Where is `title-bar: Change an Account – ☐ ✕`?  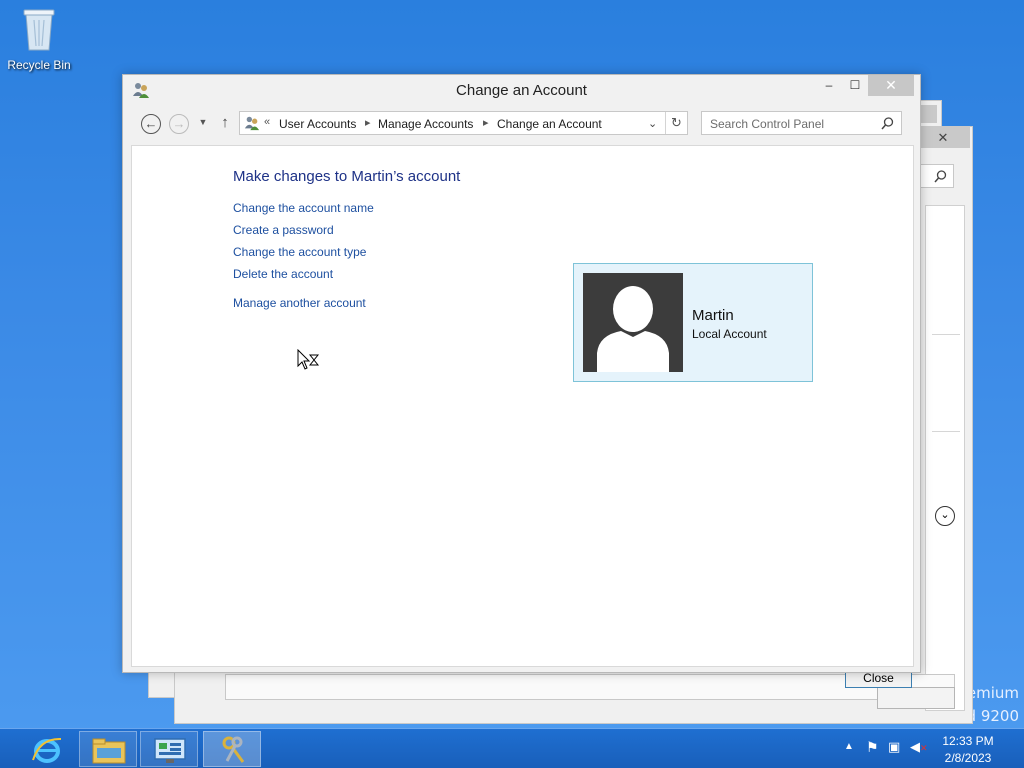 title-bar: Change an Account – ☐ ✕ is located at coordinates (521, 90).